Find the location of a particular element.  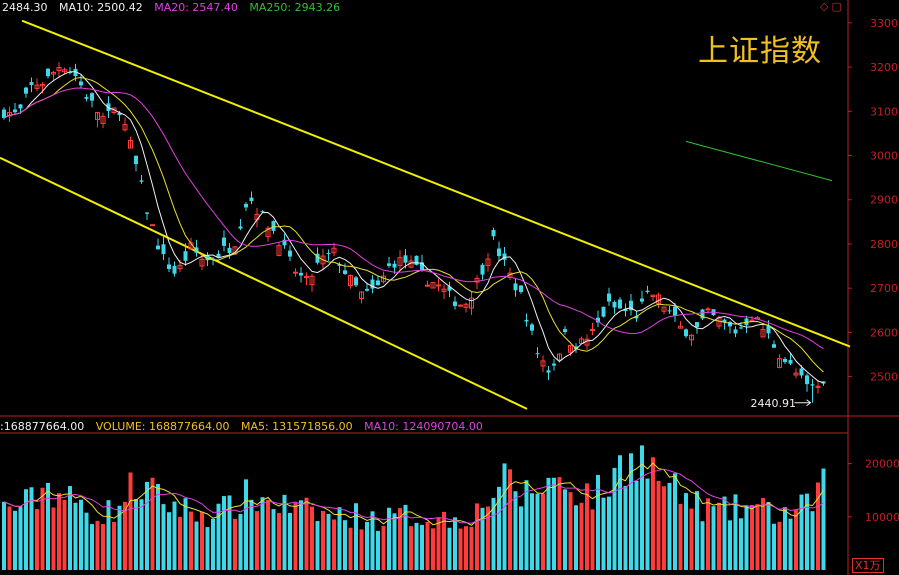

price-tick-label: 2500 is located at coordinates (884, 377).